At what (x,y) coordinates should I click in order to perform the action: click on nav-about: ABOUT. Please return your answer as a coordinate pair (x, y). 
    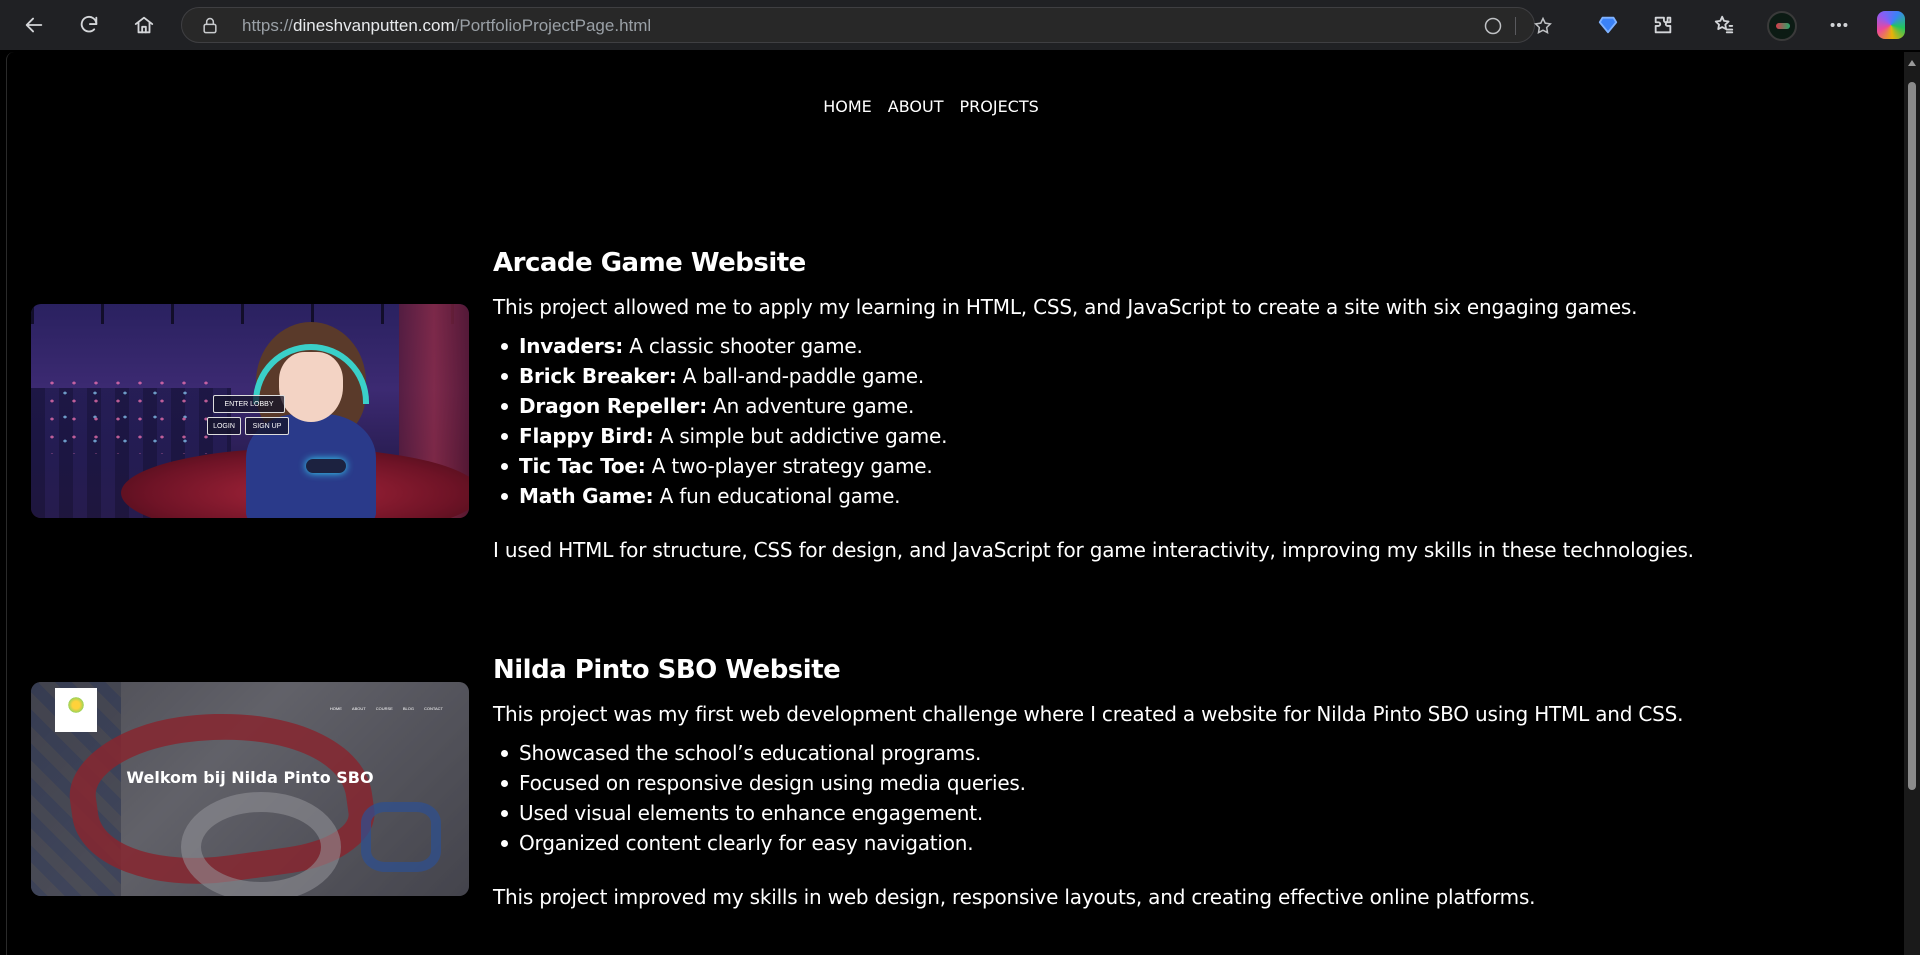
    Looking at the image, I should click on (916, 106).